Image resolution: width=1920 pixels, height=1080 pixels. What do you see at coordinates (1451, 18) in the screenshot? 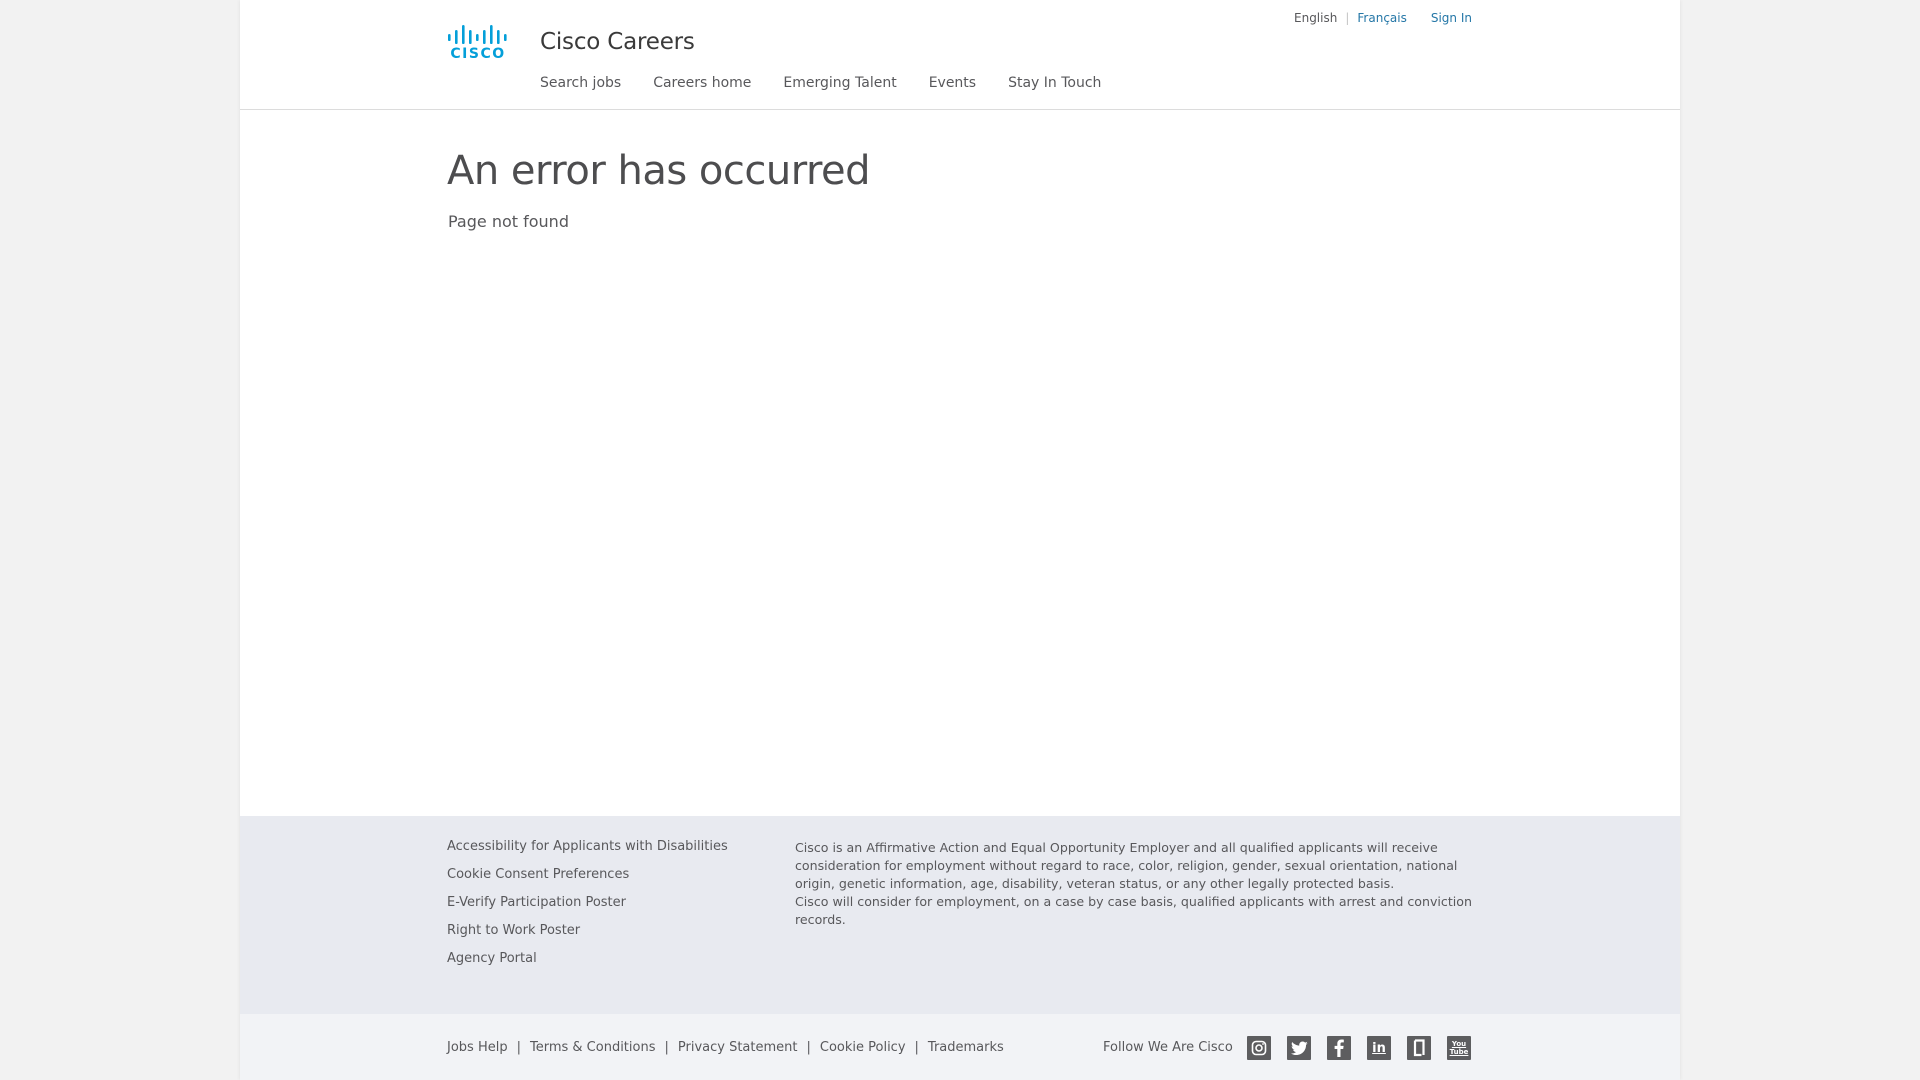
I see `sign-in-link: Sign In` at bounding box center [1451, 18].